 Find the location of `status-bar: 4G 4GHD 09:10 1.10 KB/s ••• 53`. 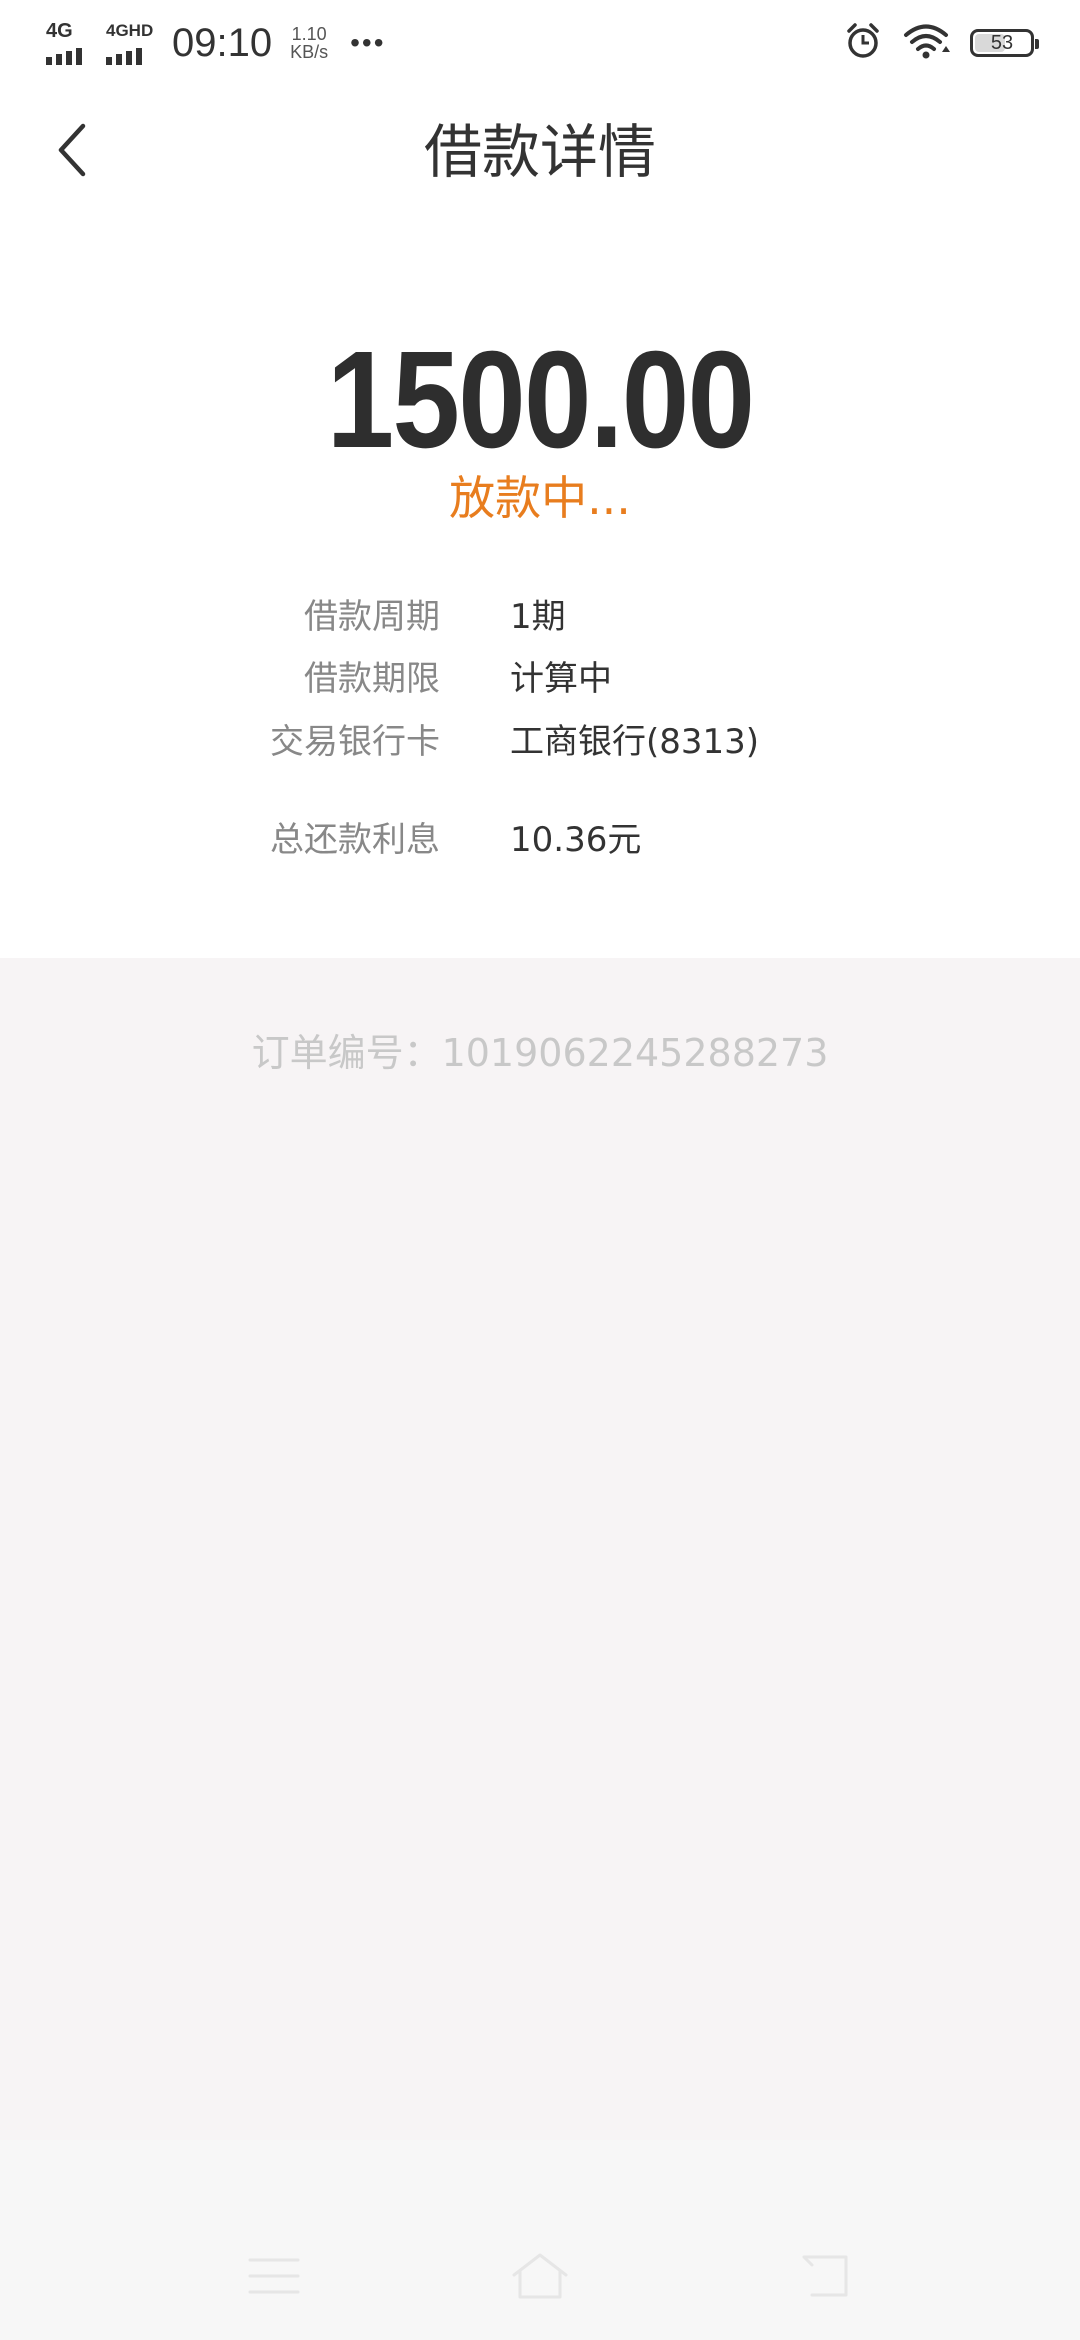

status-bar: 4G 4GHD 09:10 1.10 KB/s ••• 53 is located at coordinates (540, 42).